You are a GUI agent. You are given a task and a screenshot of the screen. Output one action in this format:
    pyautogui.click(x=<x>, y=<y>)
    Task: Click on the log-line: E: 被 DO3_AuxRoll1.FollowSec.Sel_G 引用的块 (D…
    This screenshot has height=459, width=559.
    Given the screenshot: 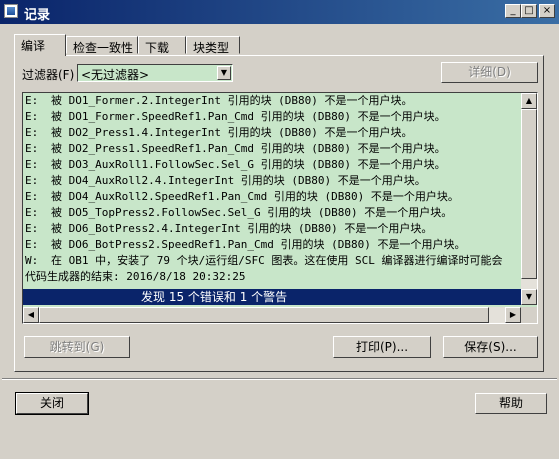 What is the action you would take?
    pyautogui.click(x=272, y=165)
    